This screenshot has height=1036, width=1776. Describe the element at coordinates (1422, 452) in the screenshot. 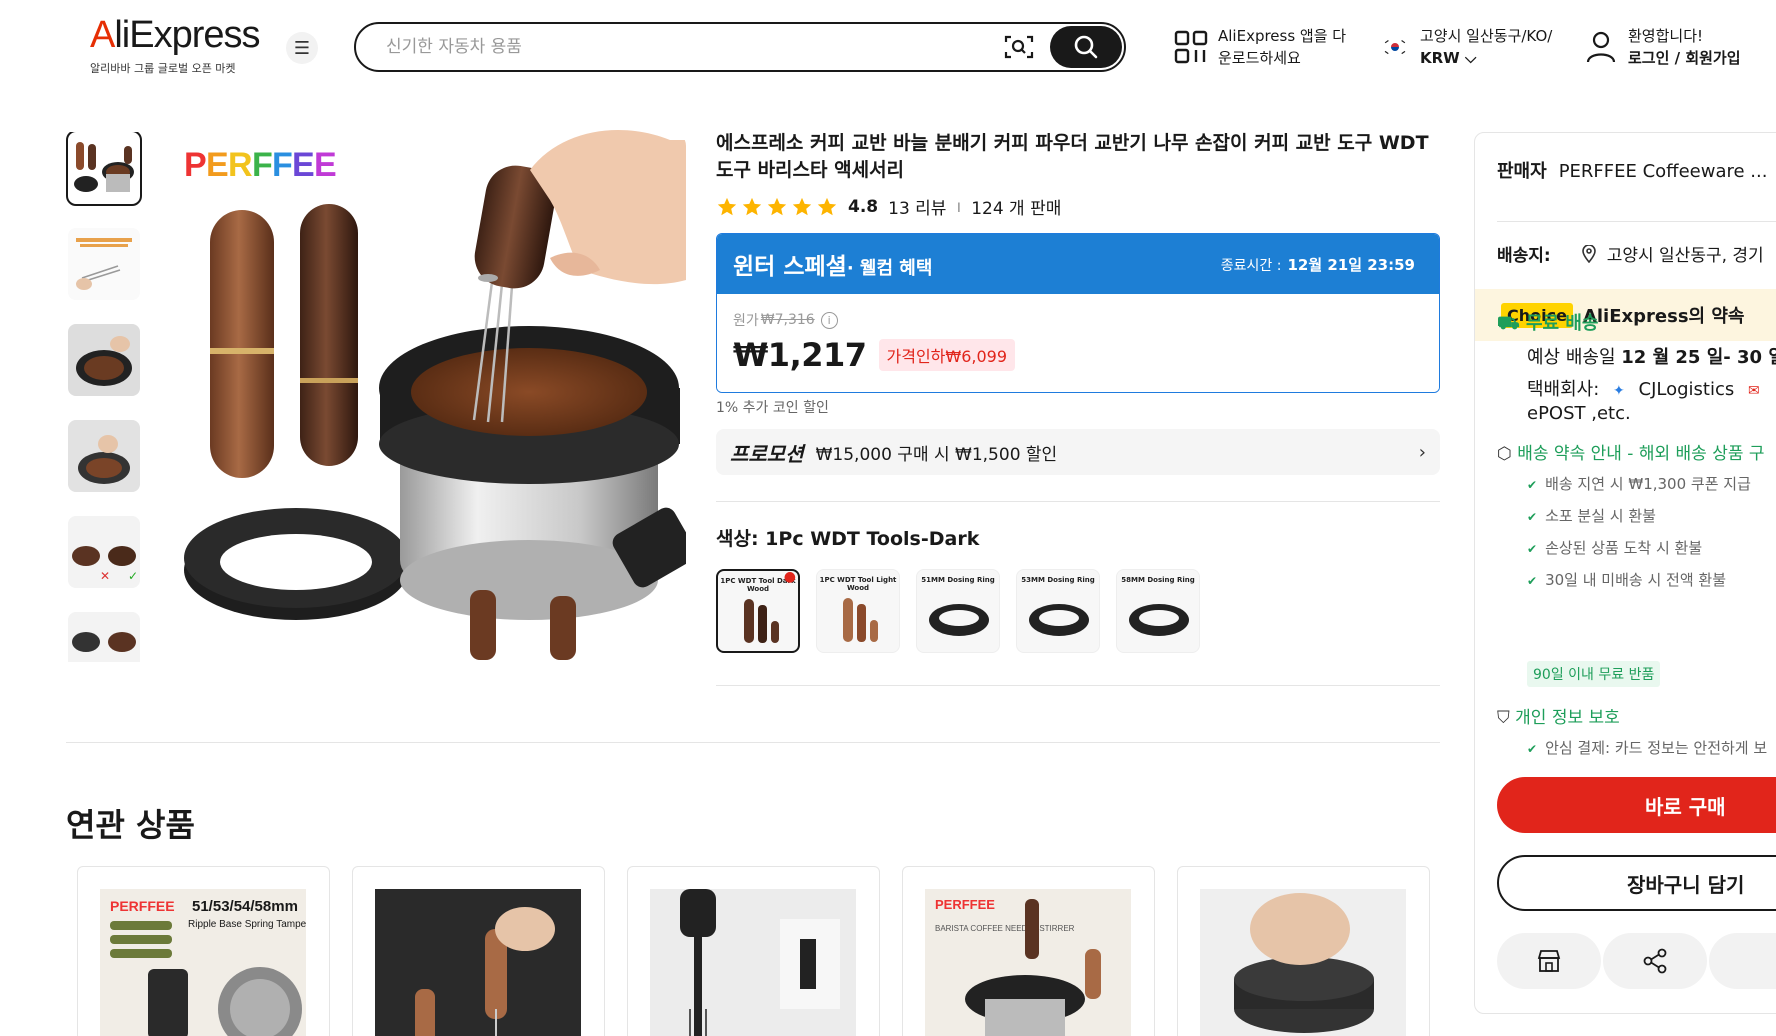

I see `chevron-right-icon: ›` at that location.